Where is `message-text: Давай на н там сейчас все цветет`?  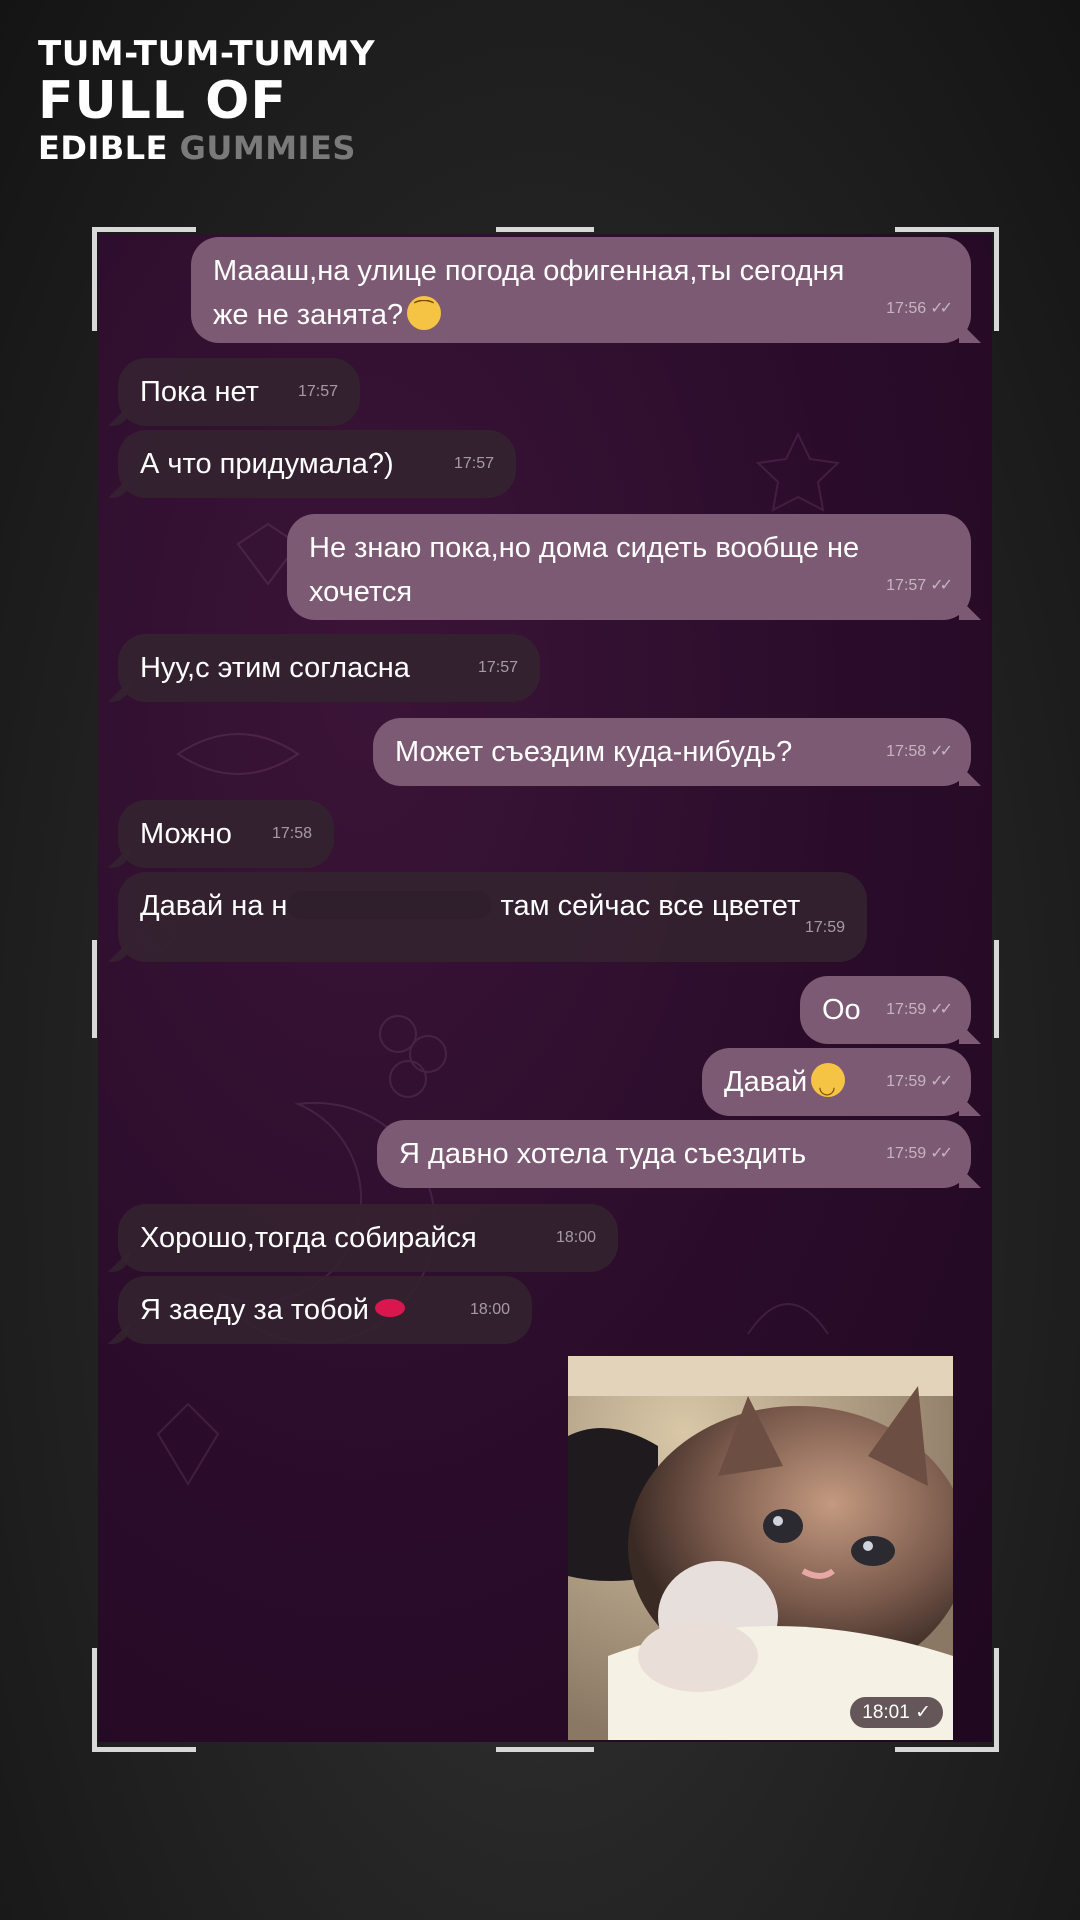
message-text: Давай на н там сейчас все цветет is located at coordinates (470, 906).